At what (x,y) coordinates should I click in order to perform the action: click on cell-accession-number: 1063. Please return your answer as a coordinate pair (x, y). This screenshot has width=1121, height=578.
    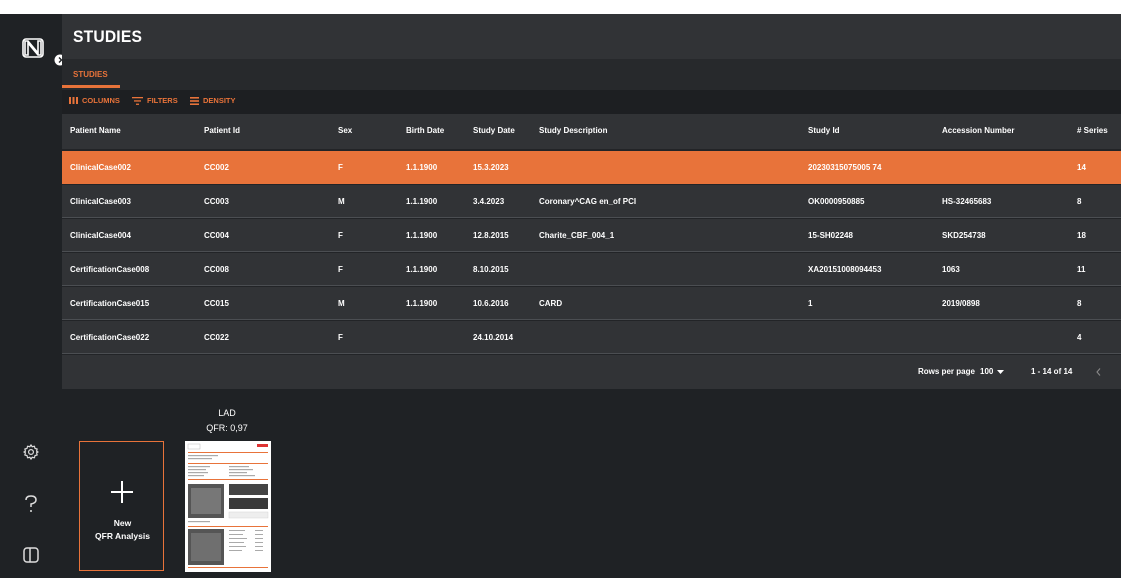
    Looking at the image, I should click on (951, 269).